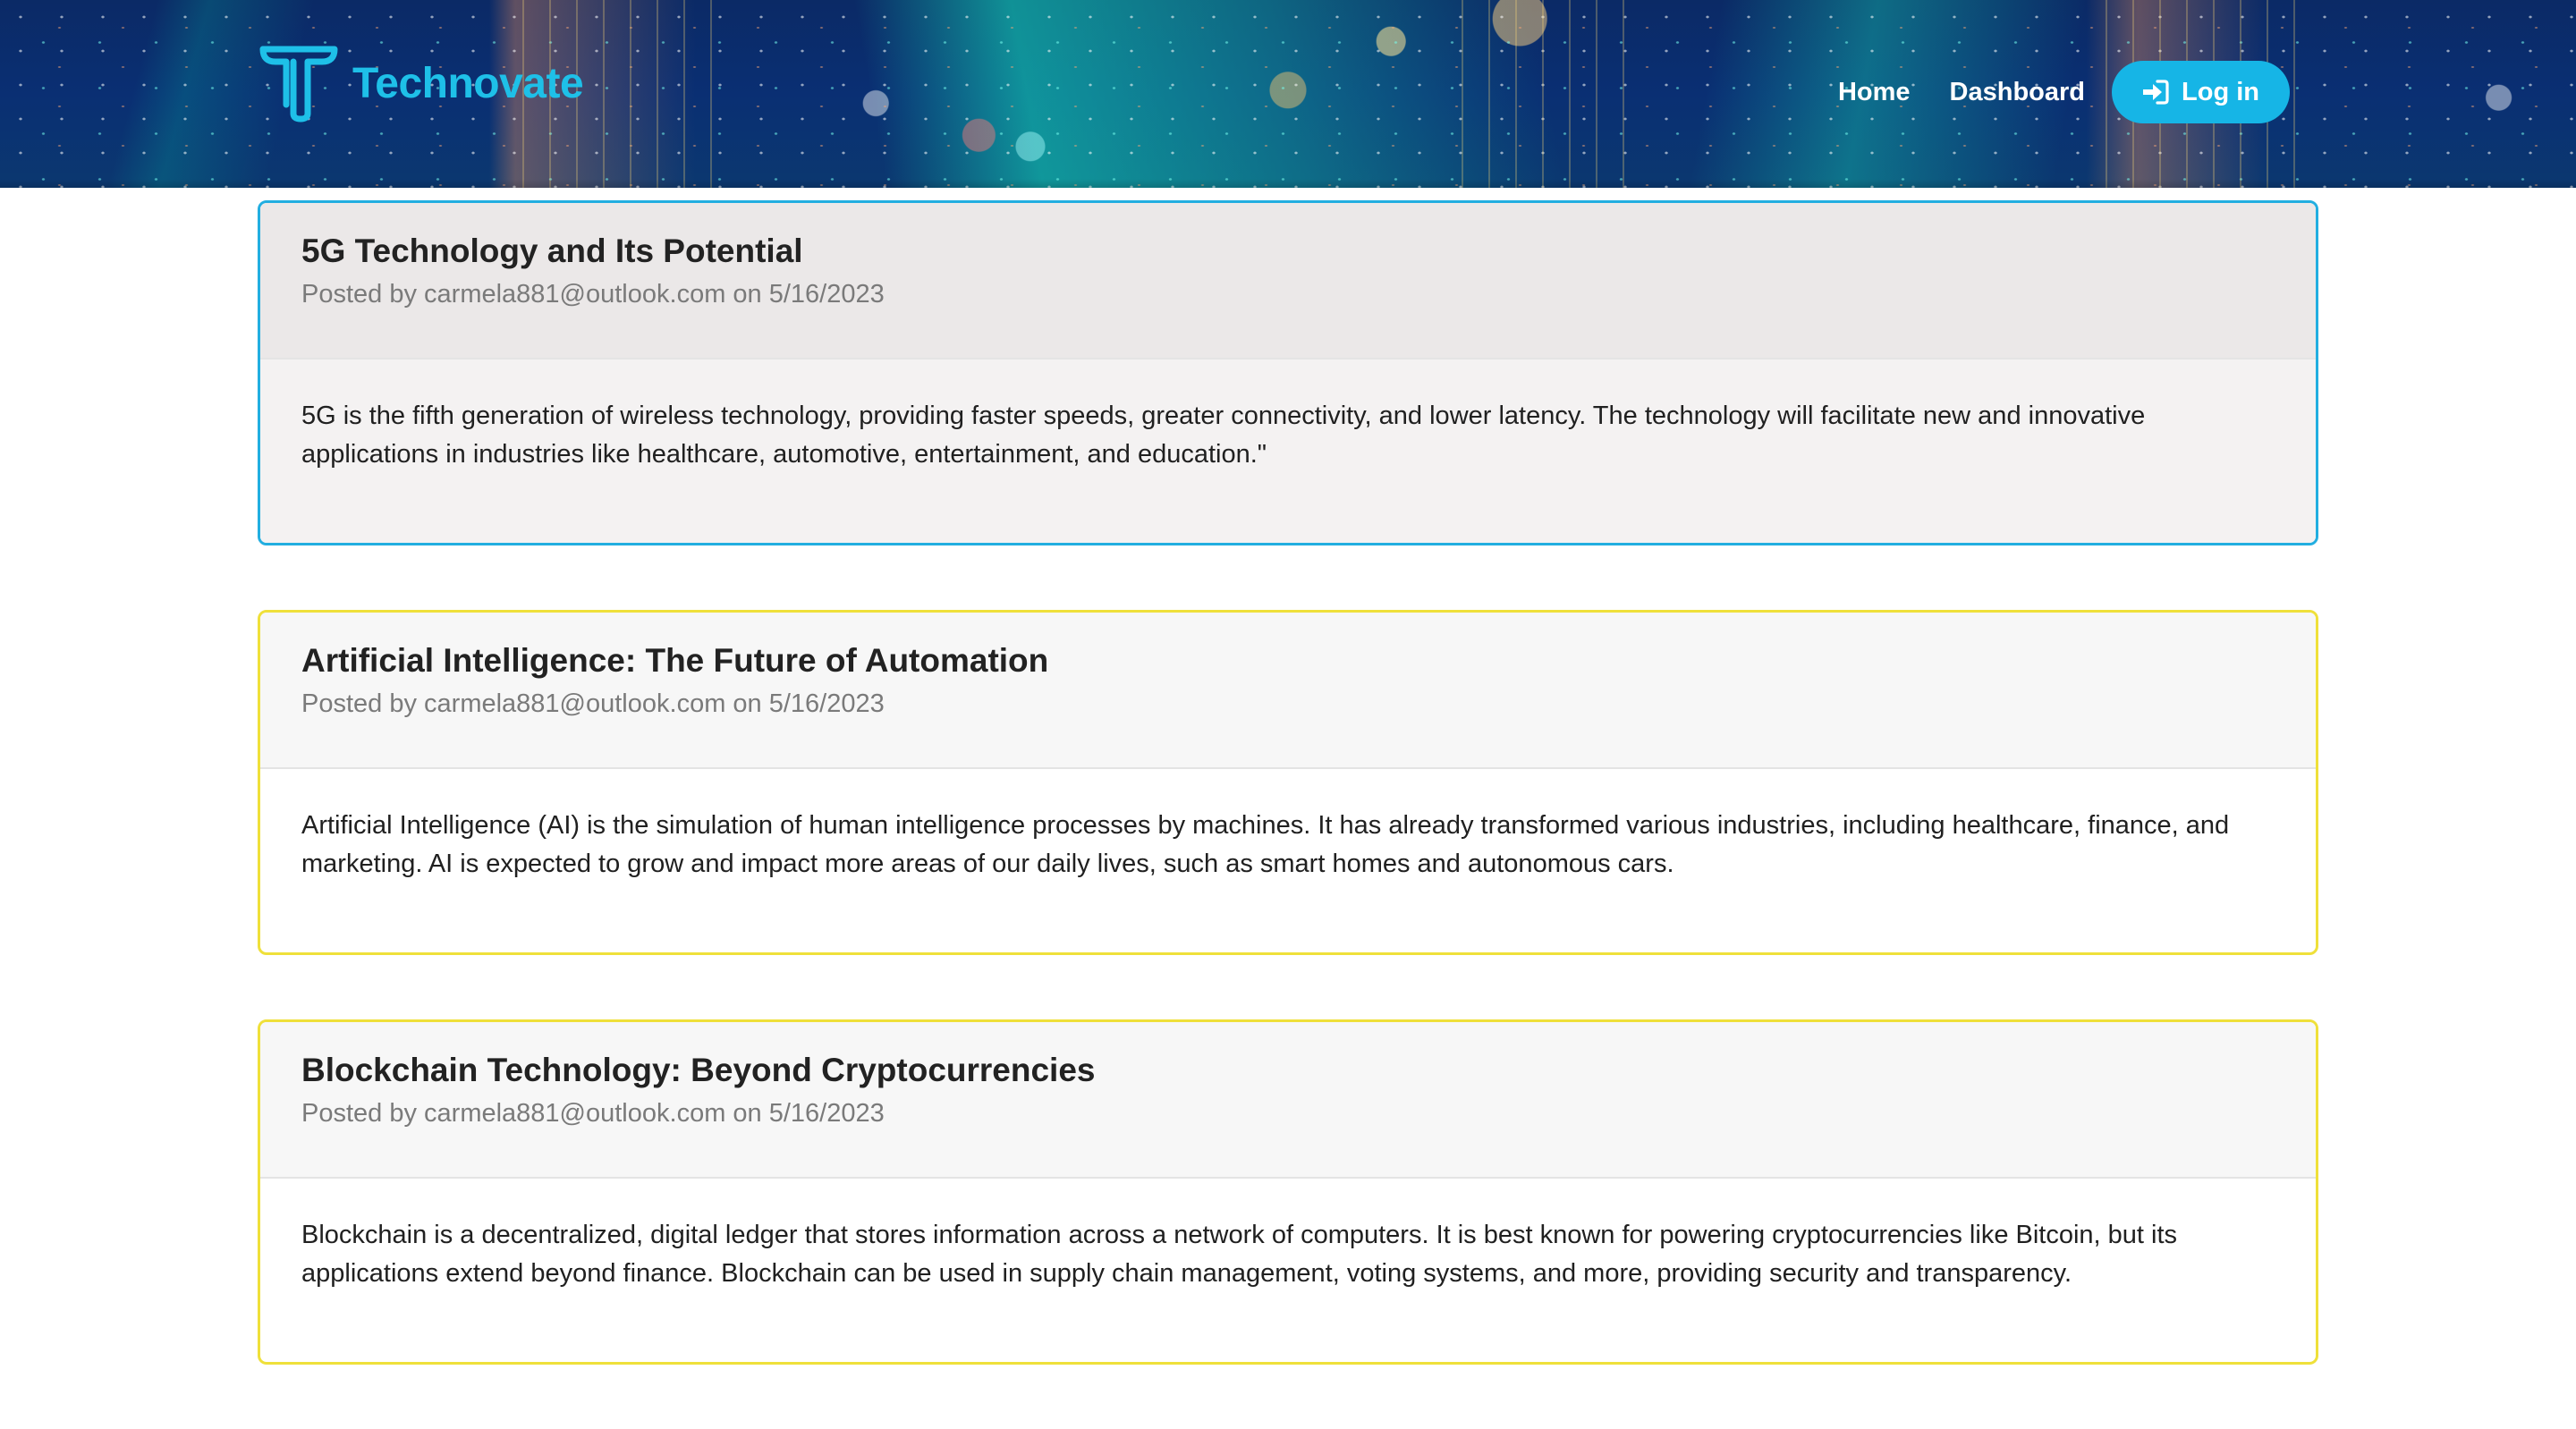 The height and width of the screenshot is (1429, 2576). Describe the element at coordinates (1288, 251) in the screenshot. I see `post-title: 5G Technology and Its Potential` at that location.